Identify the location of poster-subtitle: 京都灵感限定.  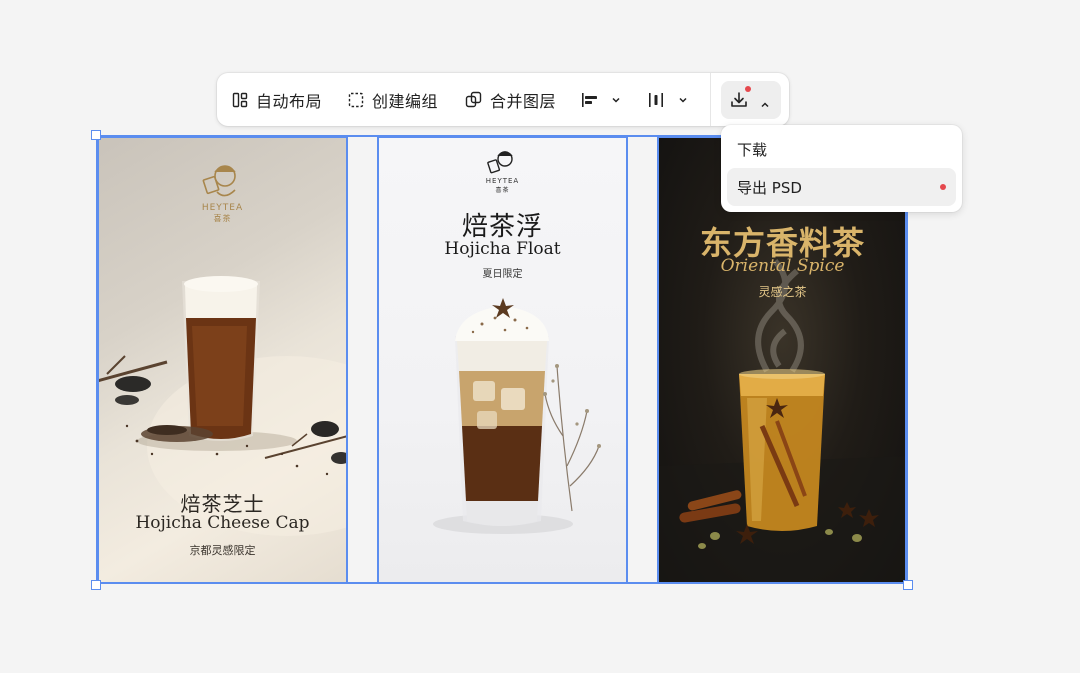
(222, 550).